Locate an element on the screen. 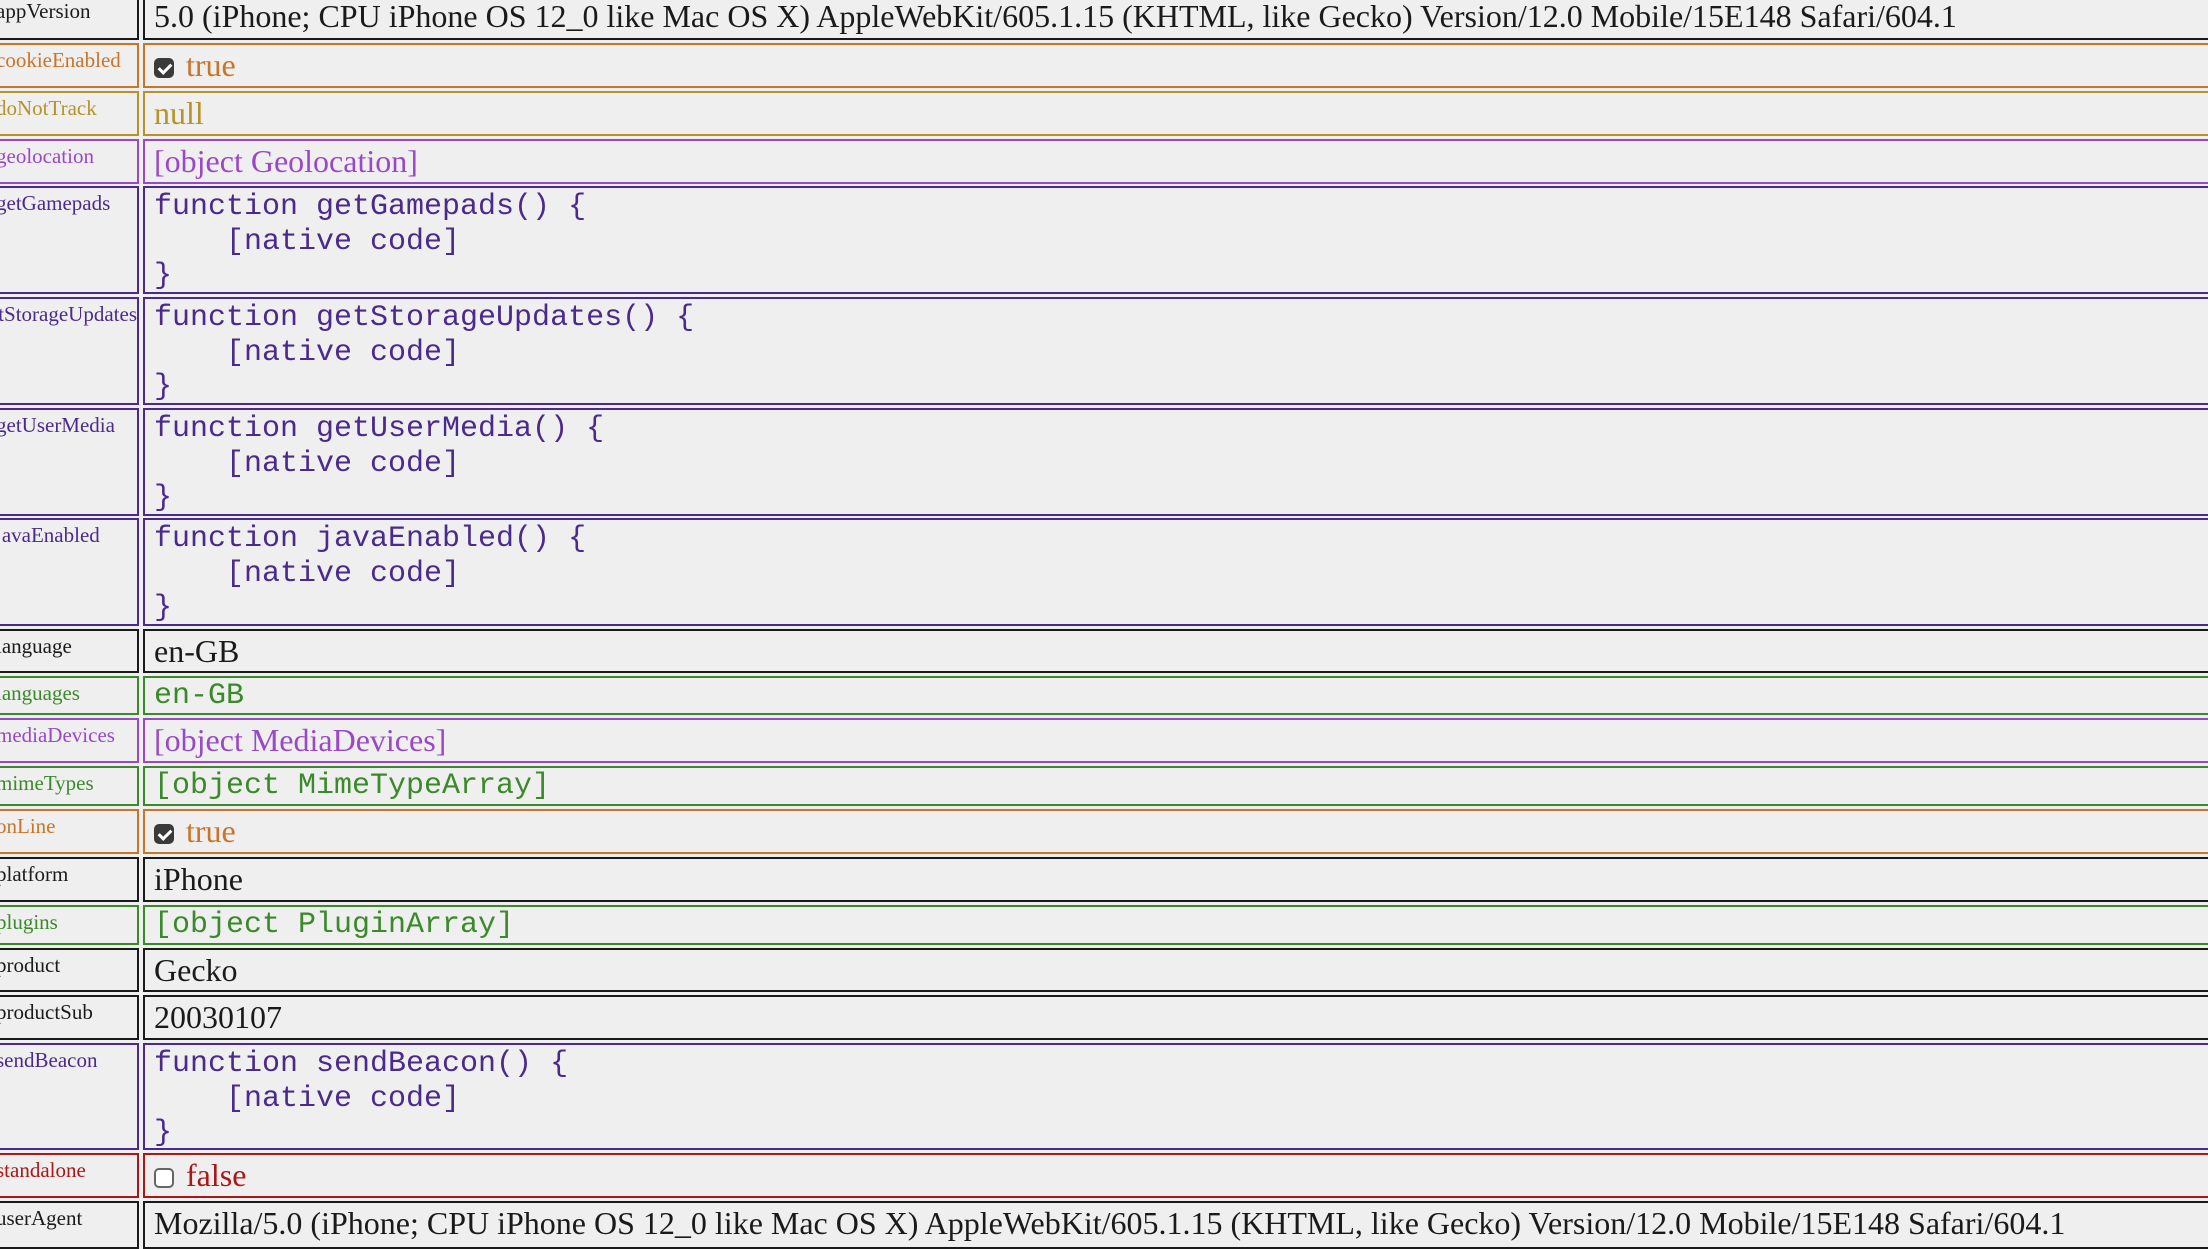 The image size is (2208, 1249). property-name: cookieEnabled is located at coordinates (69, 65).